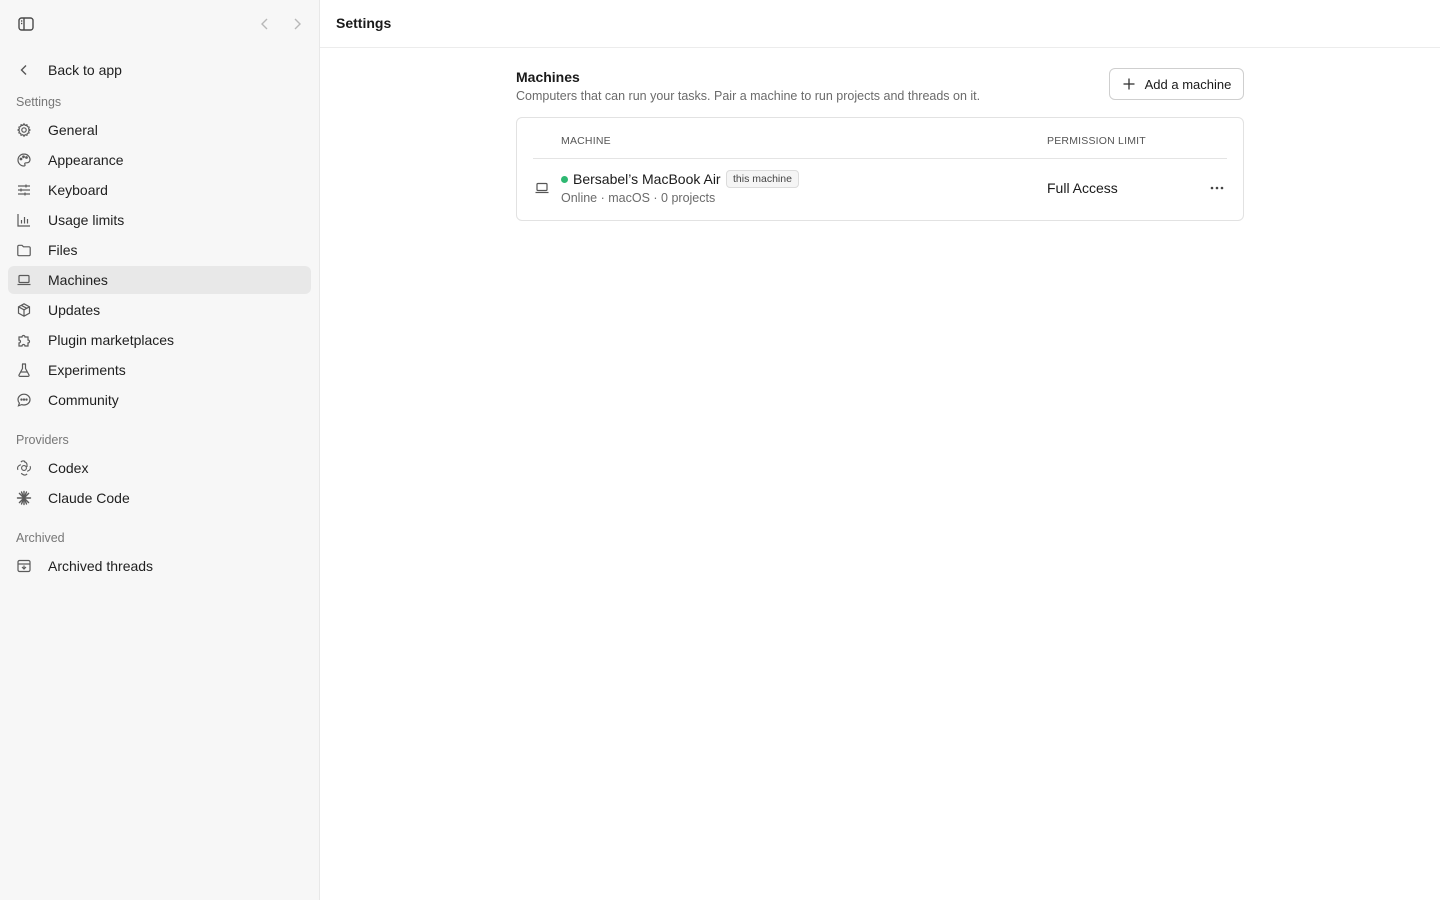 The width and height of the screenshot is (1440, 900). I want to click on section-label-settings: Settings, so click(39, 102).